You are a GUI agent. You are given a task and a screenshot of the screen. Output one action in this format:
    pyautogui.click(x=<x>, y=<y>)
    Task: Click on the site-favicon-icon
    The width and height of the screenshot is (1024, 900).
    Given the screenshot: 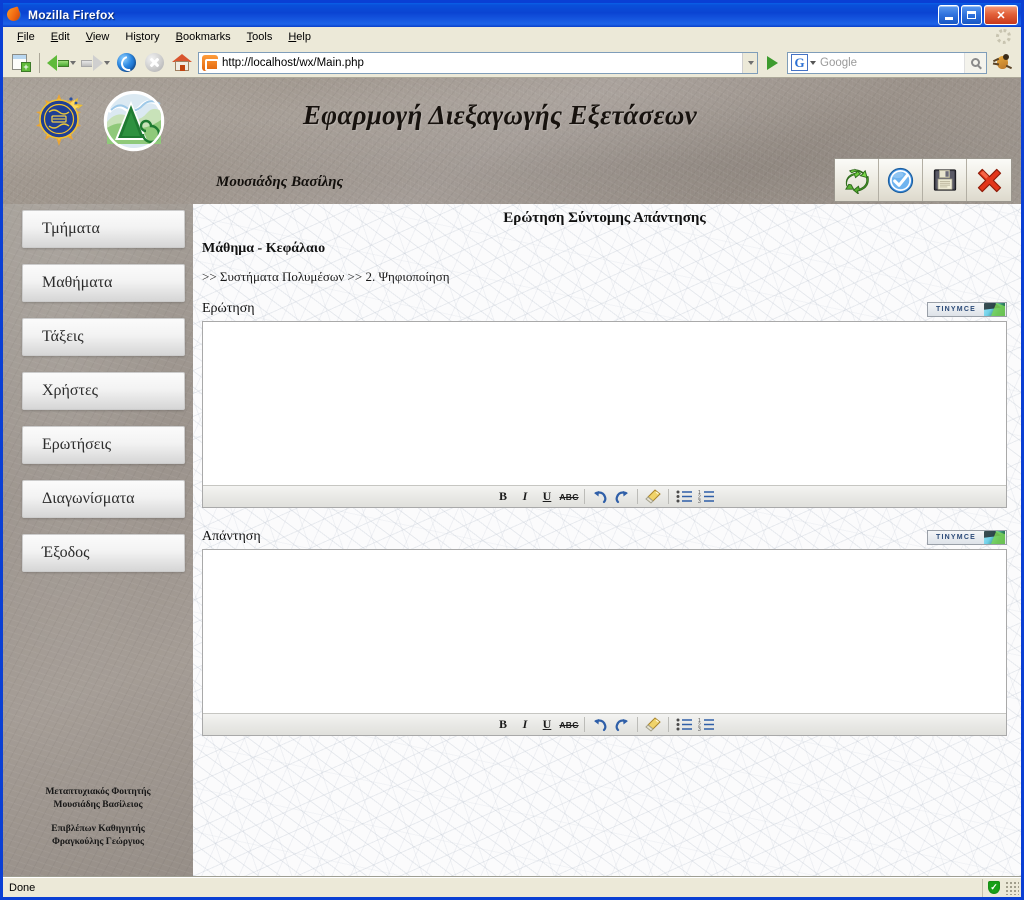 What is the action you would take?
    pyautogui.click(x=210, y=62)
    